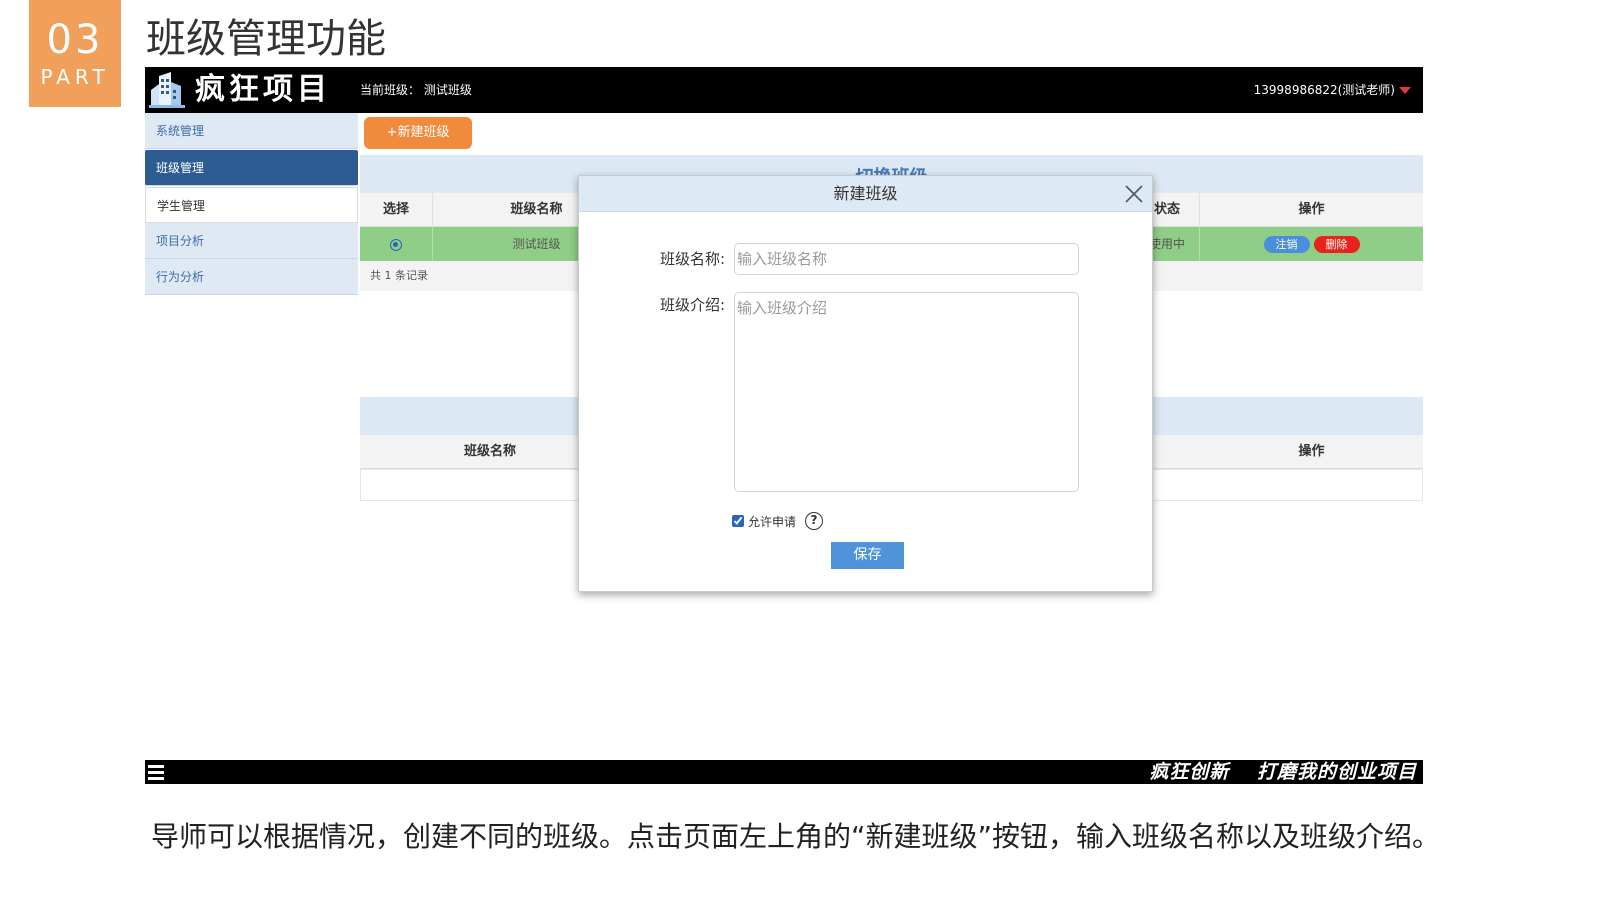 Image resolution: width=1600 pixels, height=900 pixels. I want to click on help-icon: ?, so click(814, 521).